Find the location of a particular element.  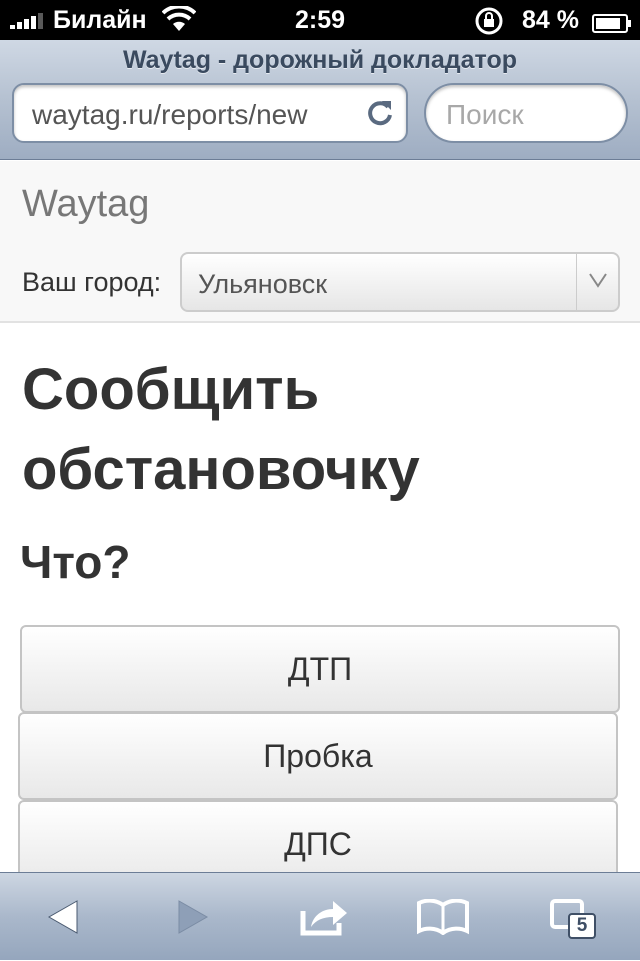

address-bar: waytag.ru/reports/new is located at coordinates (210, 113).